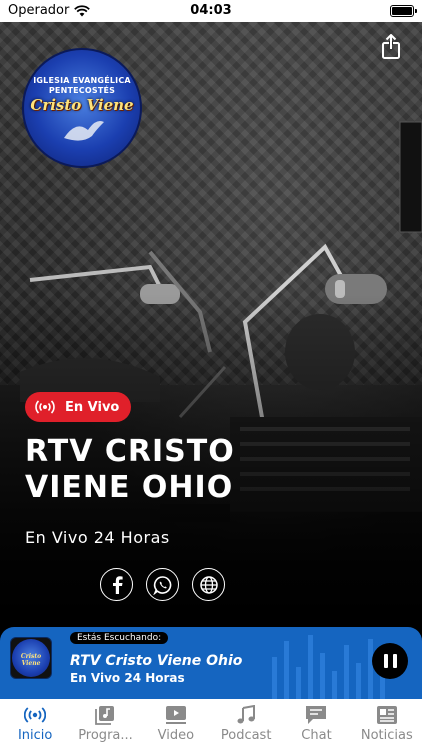 The height and width of the screenshot is (750, 422). Describe the element at coordinates (176, 735) in the screenshot. I see `tab-label: Video` at that location.